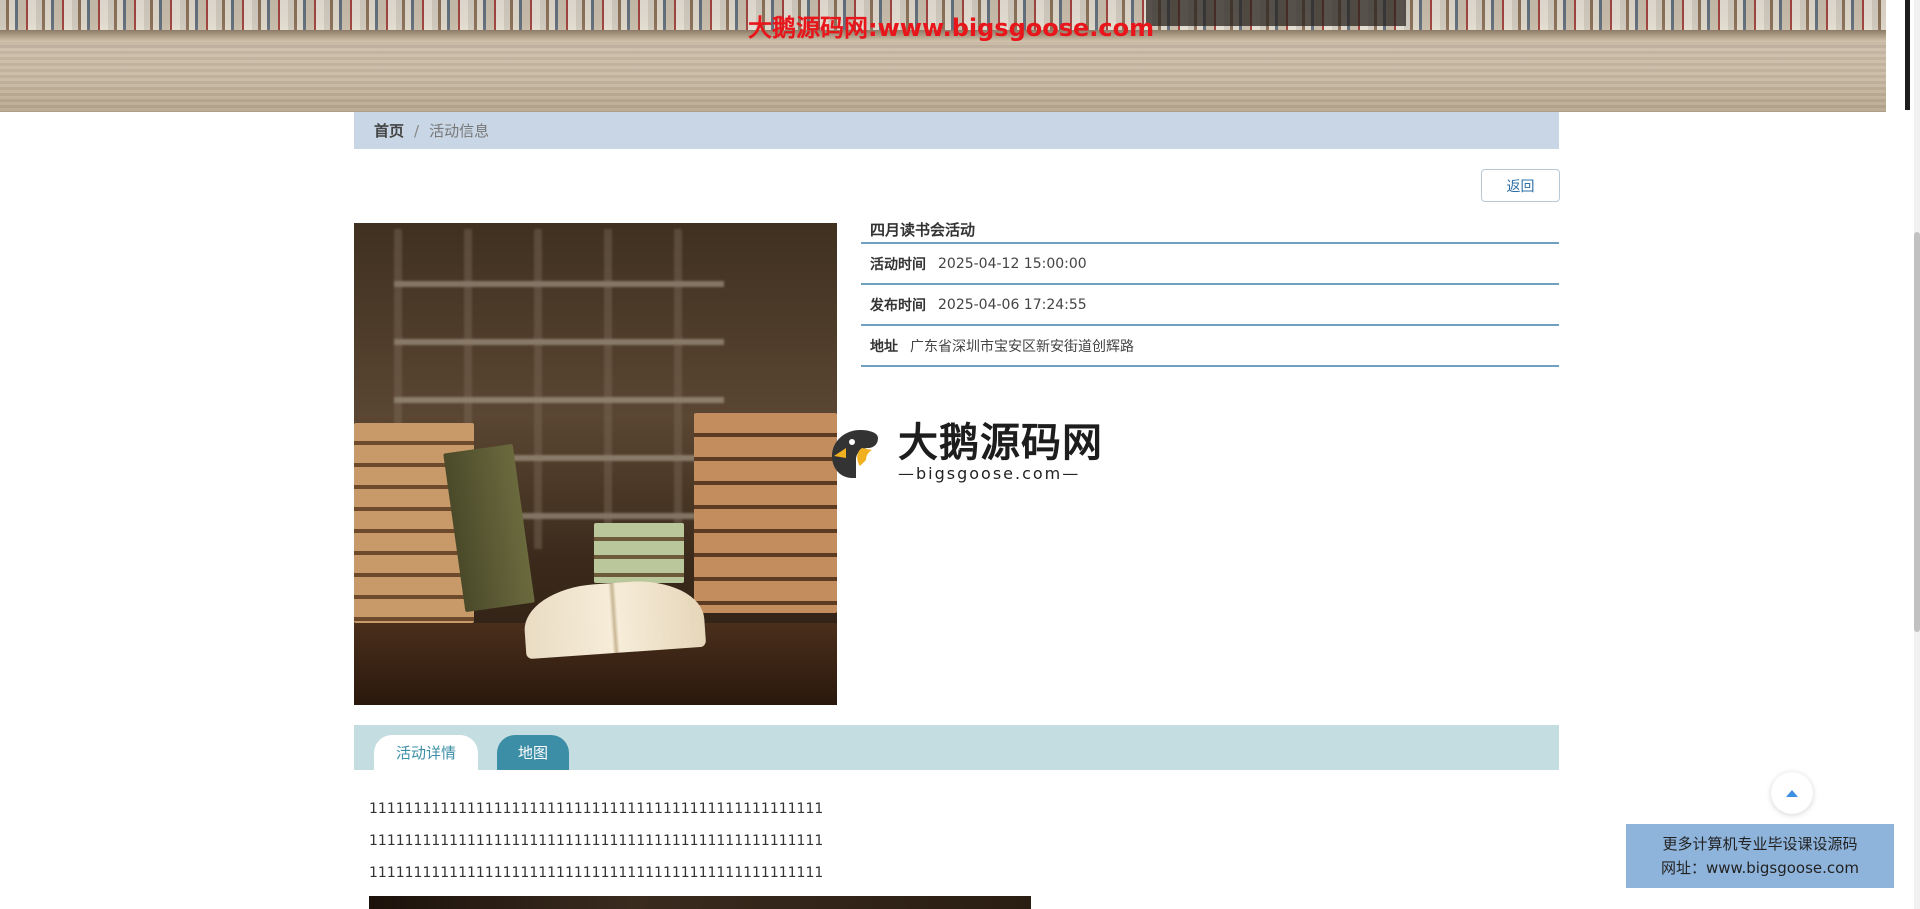 This screenshot has height=909, width=1920. I want to click on page-scrollbar, so click(1917, 454).